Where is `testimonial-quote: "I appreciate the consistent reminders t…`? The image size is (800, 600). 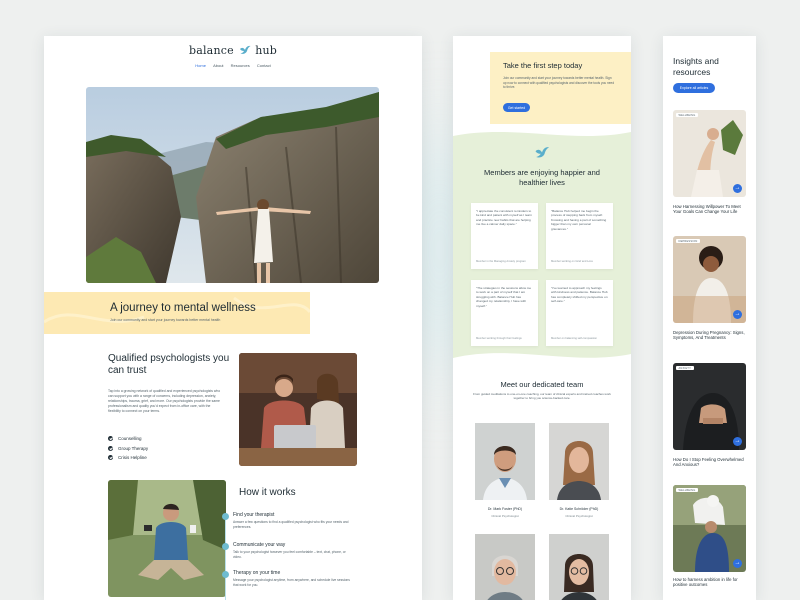
testimonial-quote: "I appreciate the consistent reminders t… is located at coordinates (504, 218).